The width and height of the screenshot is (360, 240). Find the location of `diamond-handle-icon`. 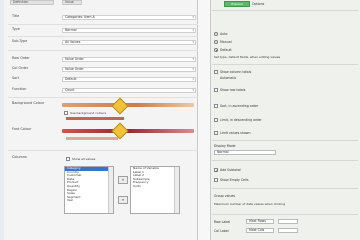

diamond-handle-icon is located at coordinates (120, 106).